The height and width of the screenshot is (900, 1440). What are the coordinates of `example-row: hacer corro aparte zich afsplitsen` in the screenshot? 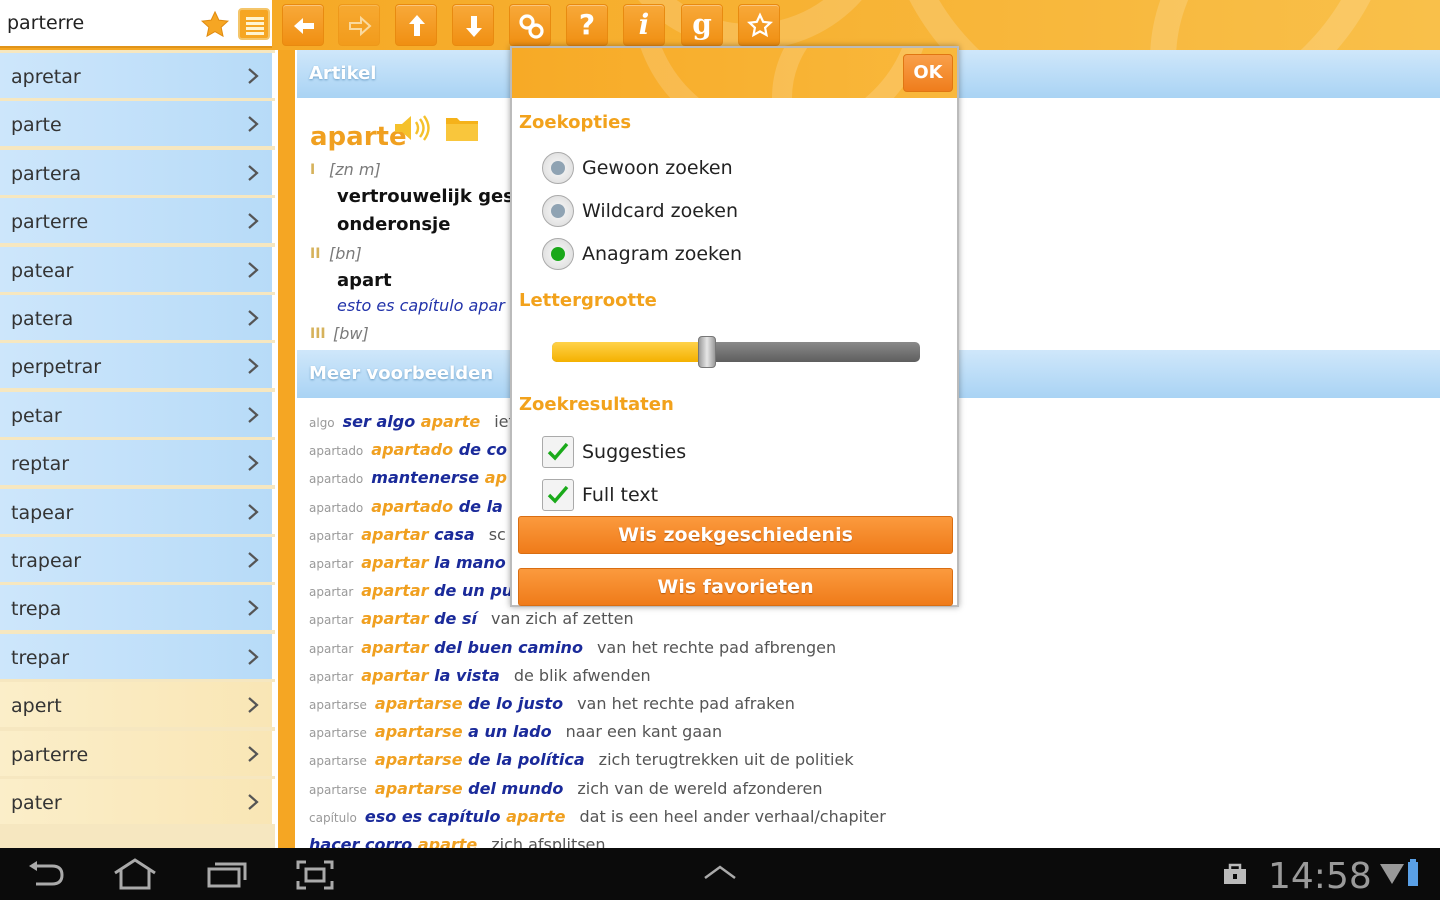 It's located at (457, 841).